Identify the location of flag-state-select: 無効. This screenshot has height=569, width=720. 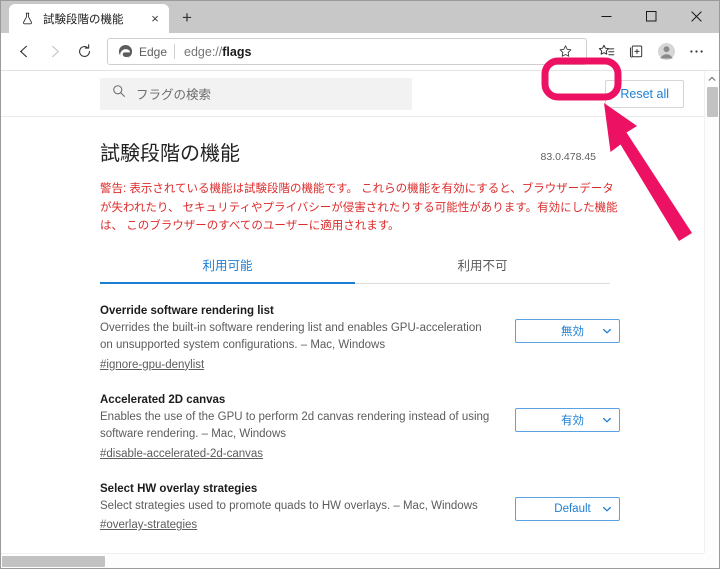
(567, 330).